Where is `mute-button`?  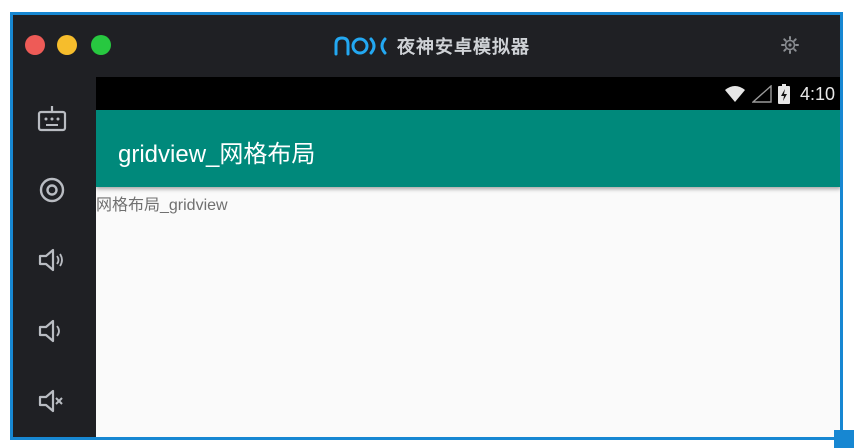
mute-button is located at coordinates (52, 401).